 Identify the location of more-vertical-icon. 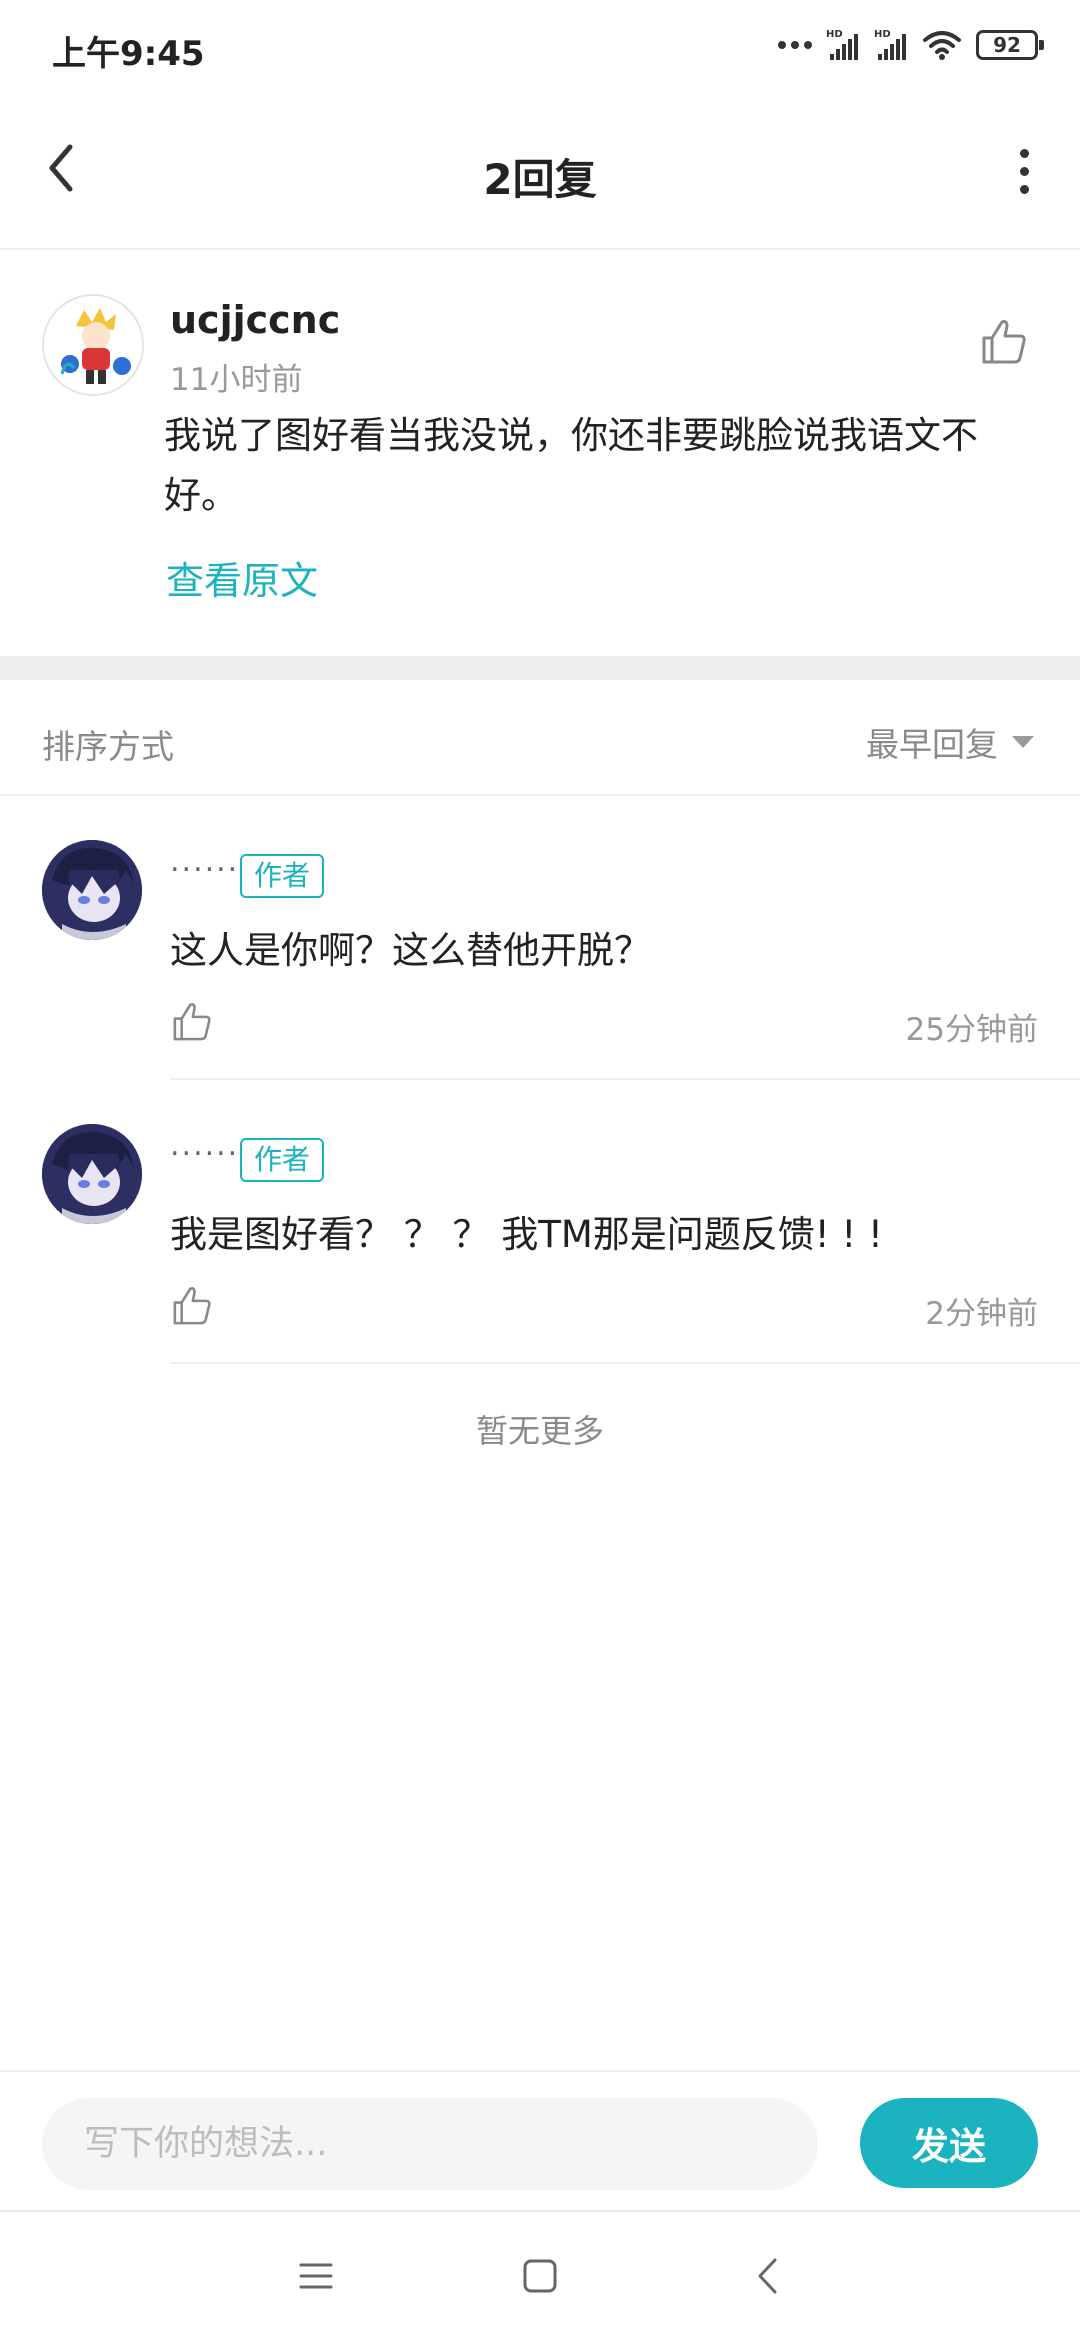
(1024, 153).